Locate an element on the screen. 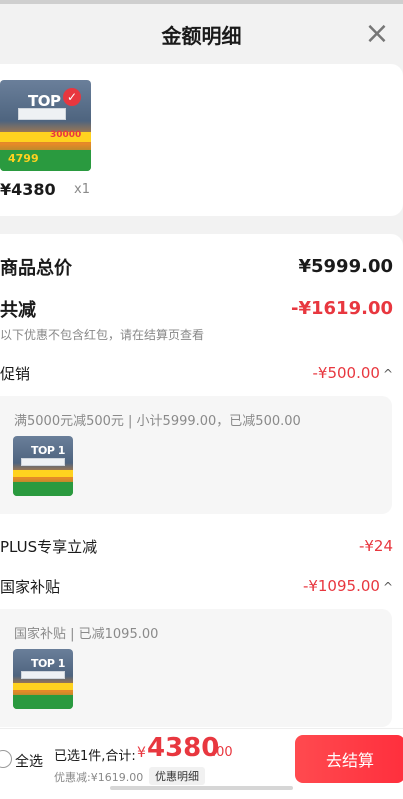  home-indicator is located at coordinates (201, 788).